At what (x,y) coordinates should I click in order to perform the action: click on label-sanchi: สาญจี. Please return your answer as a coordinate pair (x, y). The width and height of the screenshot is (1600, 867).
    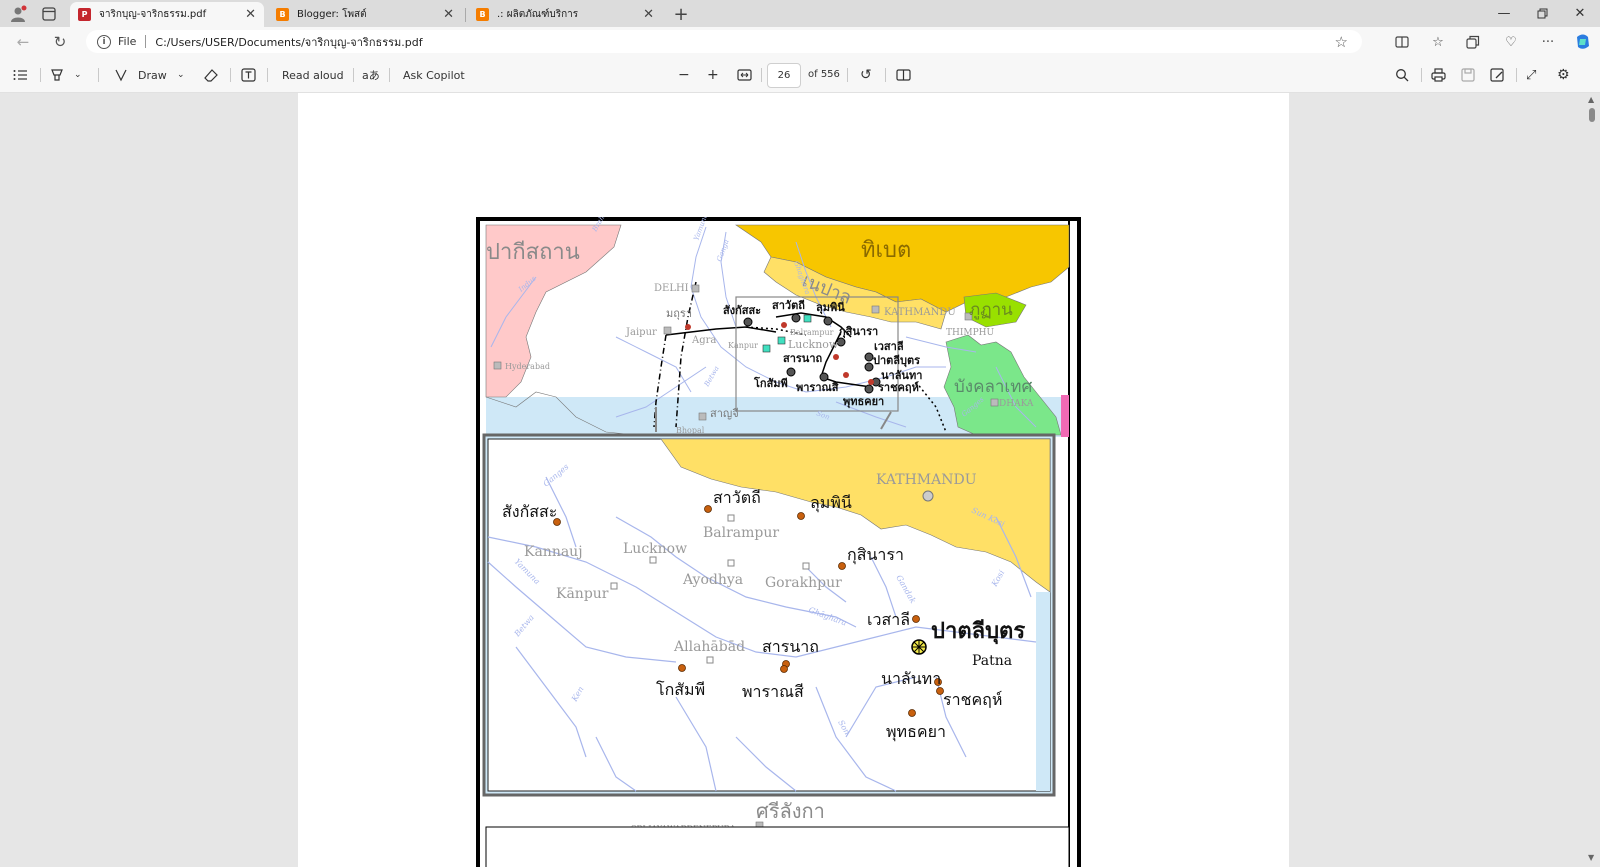
    Looking at the image, I should click on (724, 413).